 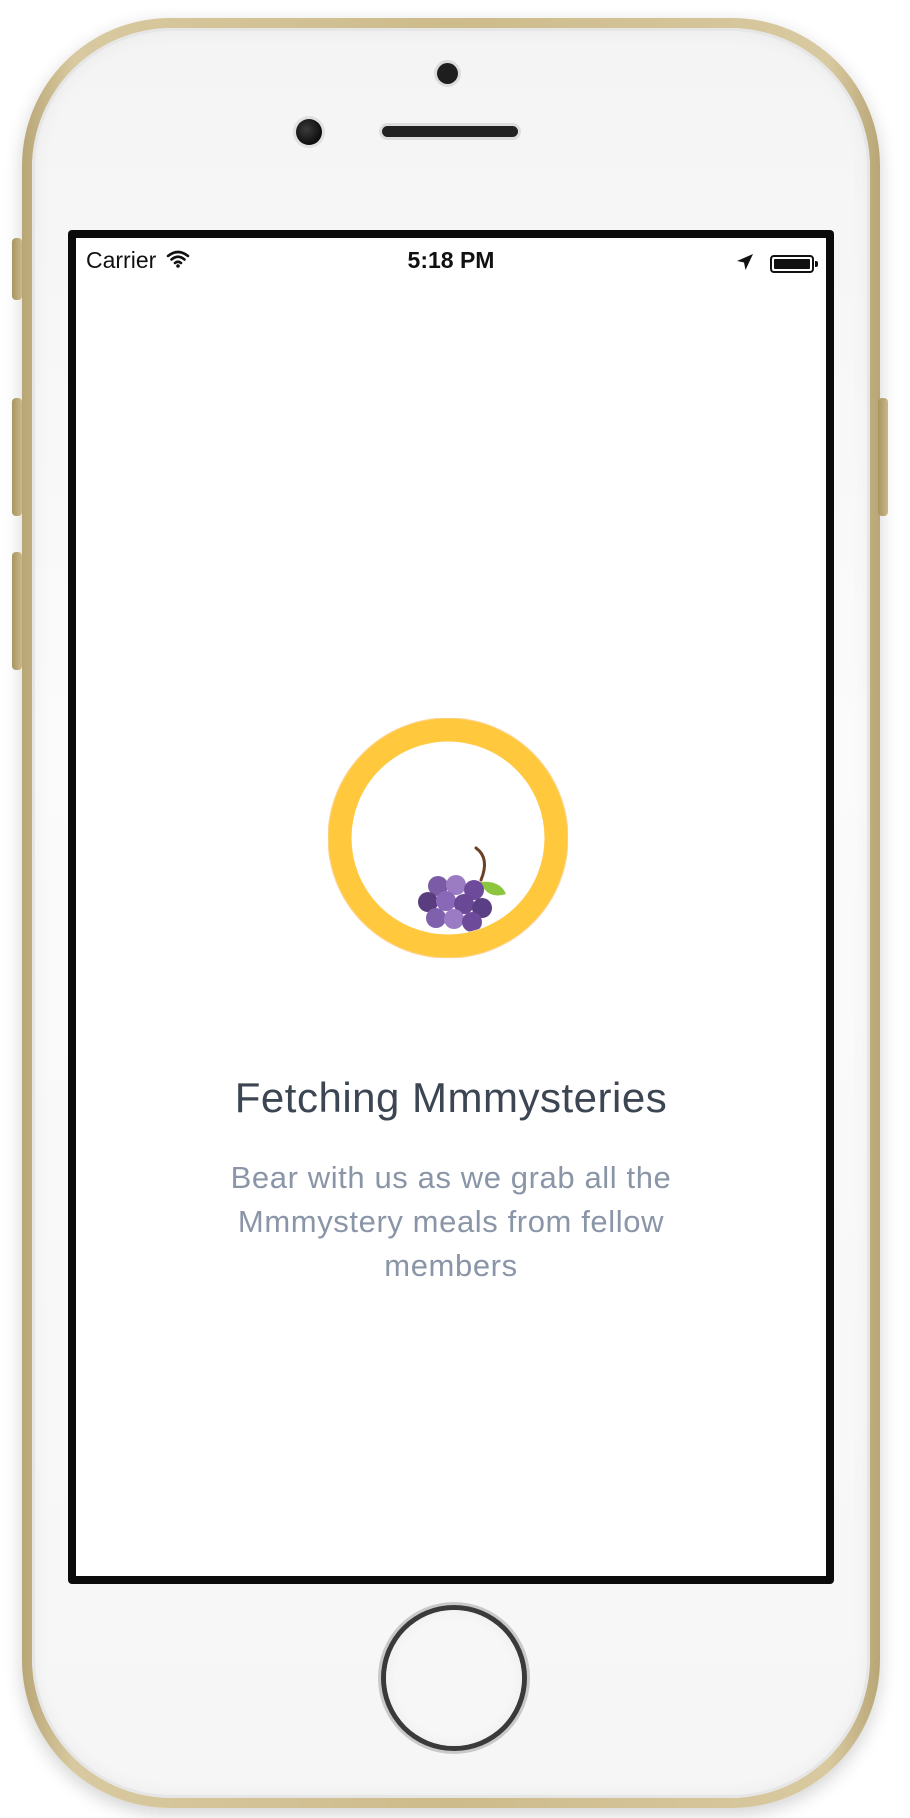 What do you see at coordinates (745, 263) in the screenshot?
I see `location-arrow-icon` at bounding box center [745, 263].